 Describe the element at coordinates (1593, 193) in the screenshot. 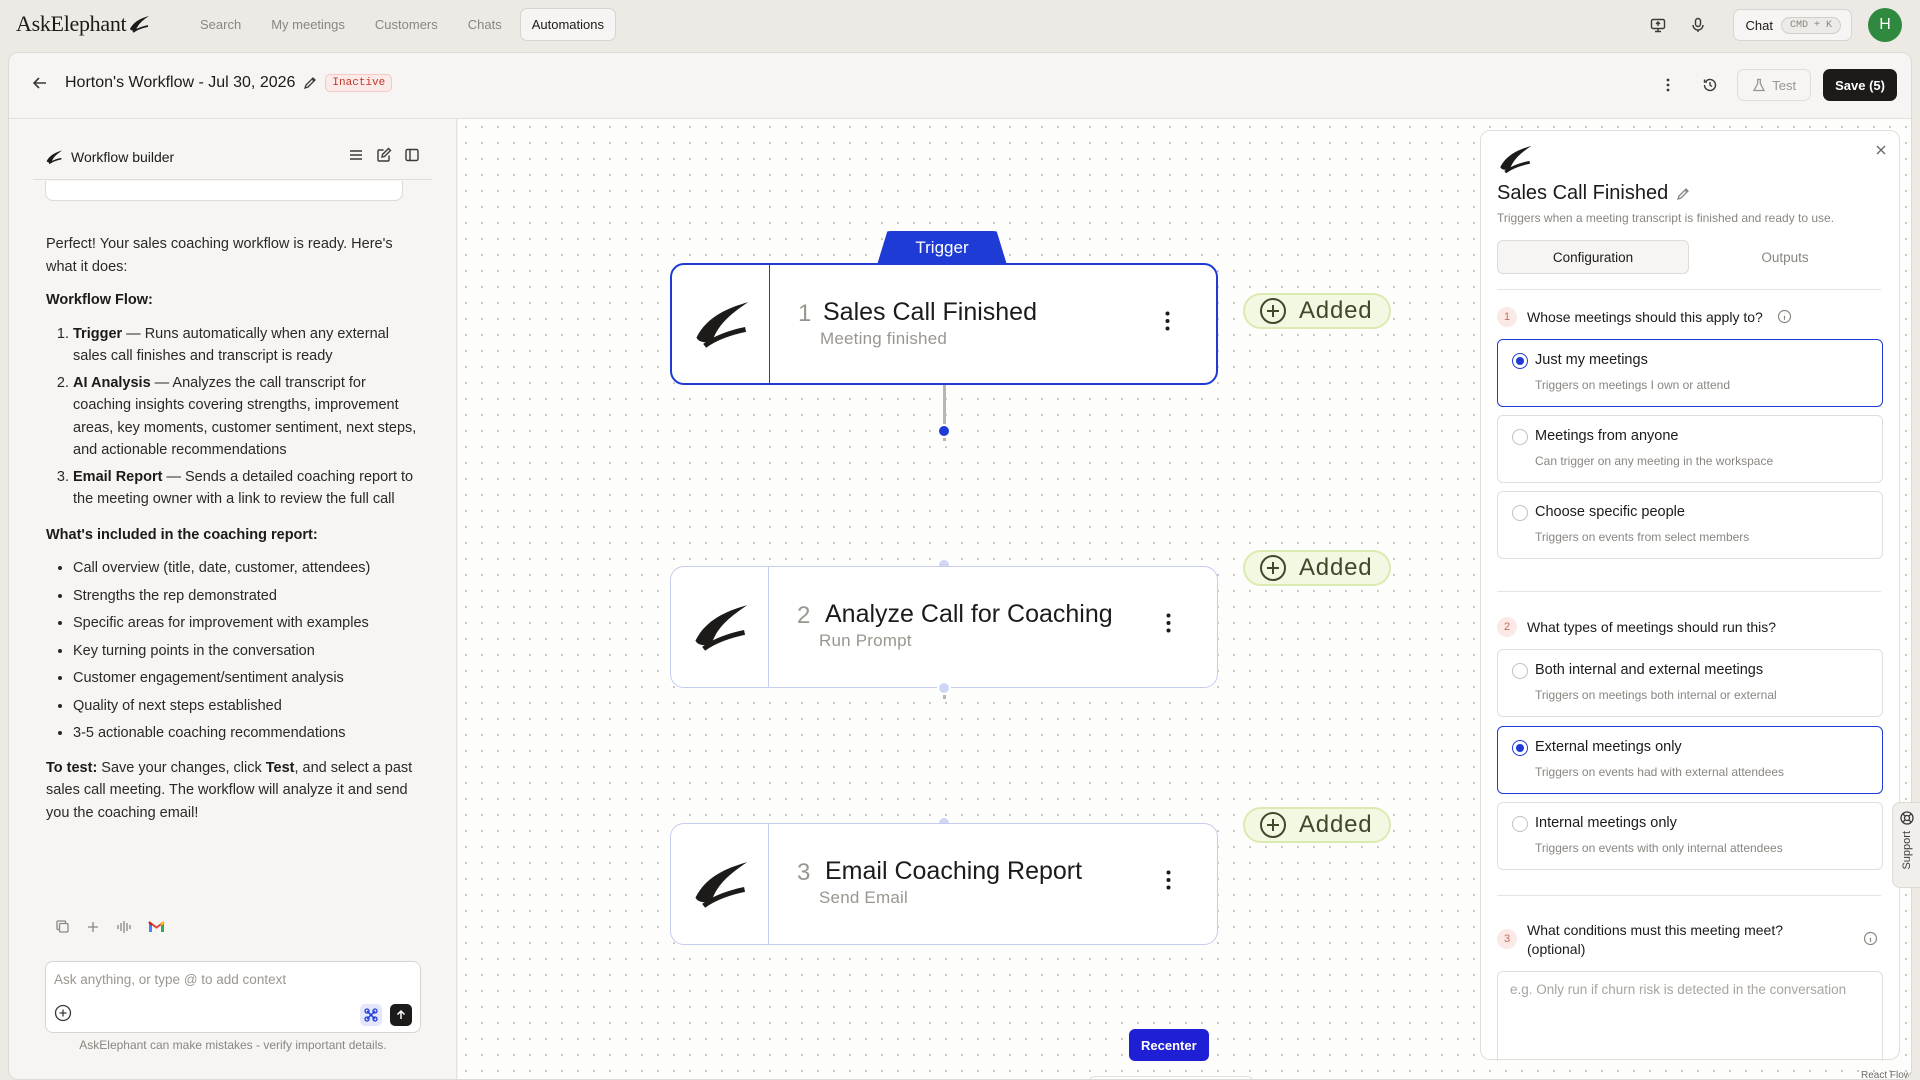

I see `panel-title: Sales Call Finished` at that location.